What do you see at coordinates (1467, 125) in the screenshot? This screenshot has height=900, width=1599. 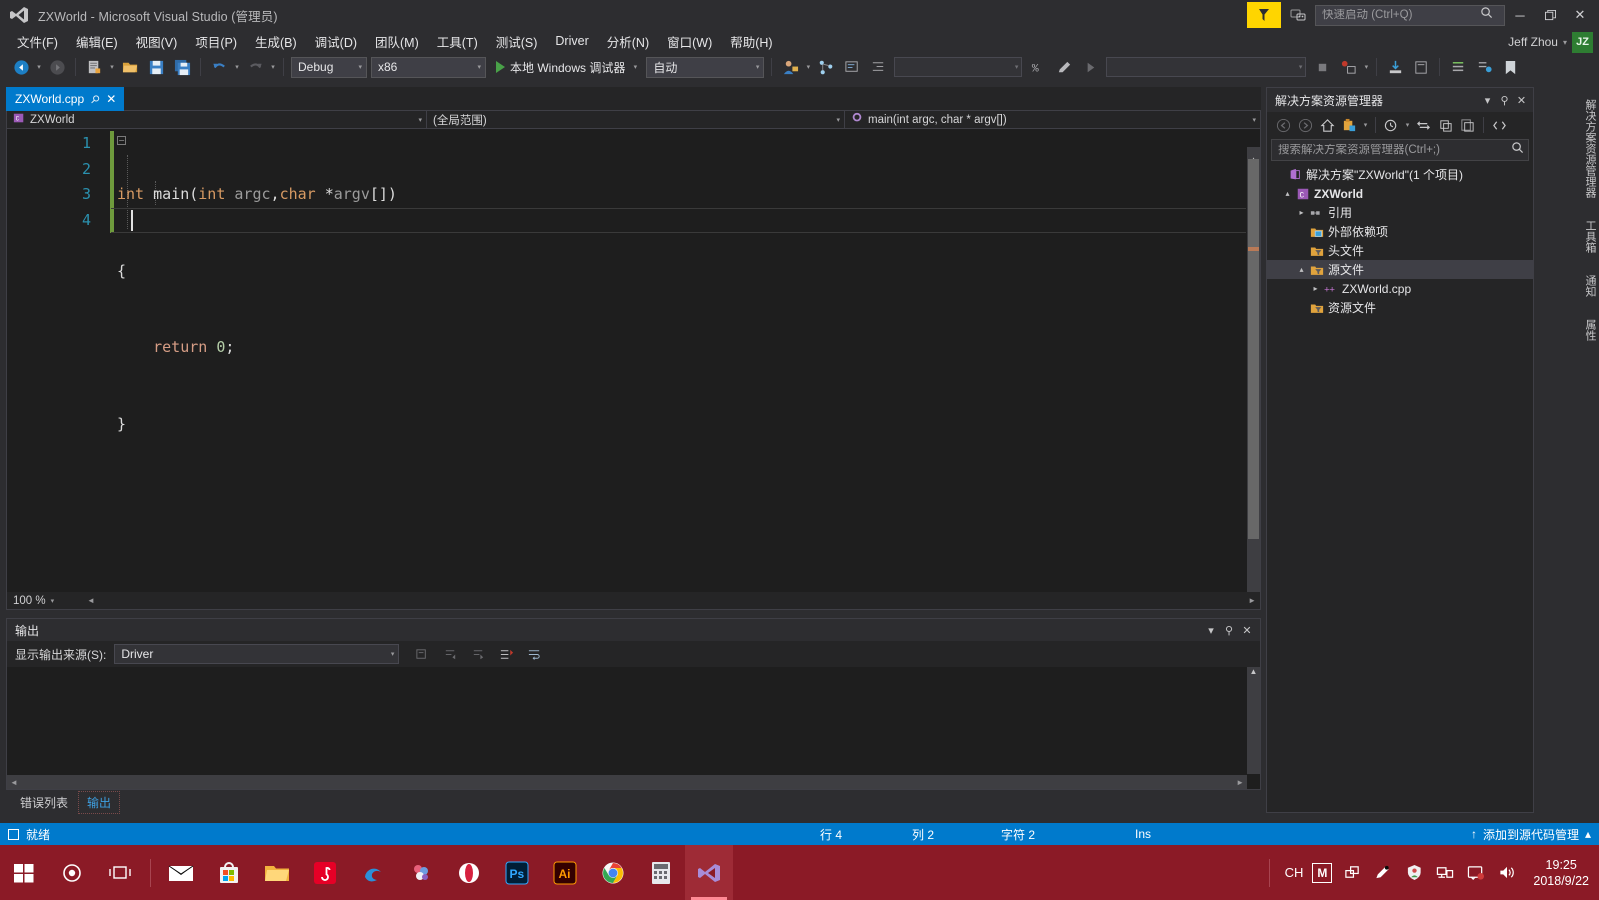 I see `show-all-files-icon` at bounding box center [1467, 125].